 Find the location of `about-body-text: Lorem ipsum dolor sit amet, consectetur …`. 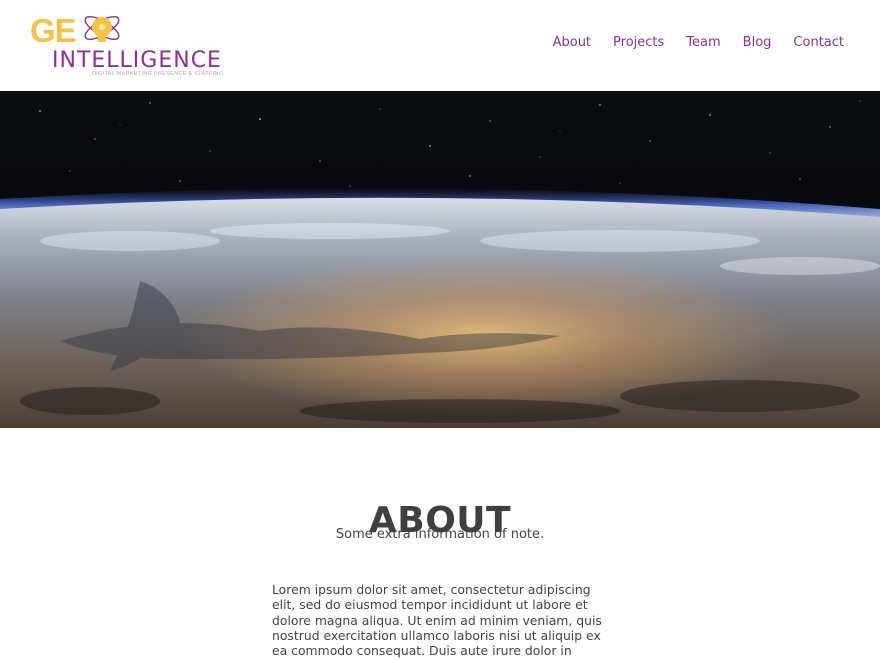

about-body-text: Lorem ipsum dolor sit amet, consectetur … is located at coordinates (437, 621).